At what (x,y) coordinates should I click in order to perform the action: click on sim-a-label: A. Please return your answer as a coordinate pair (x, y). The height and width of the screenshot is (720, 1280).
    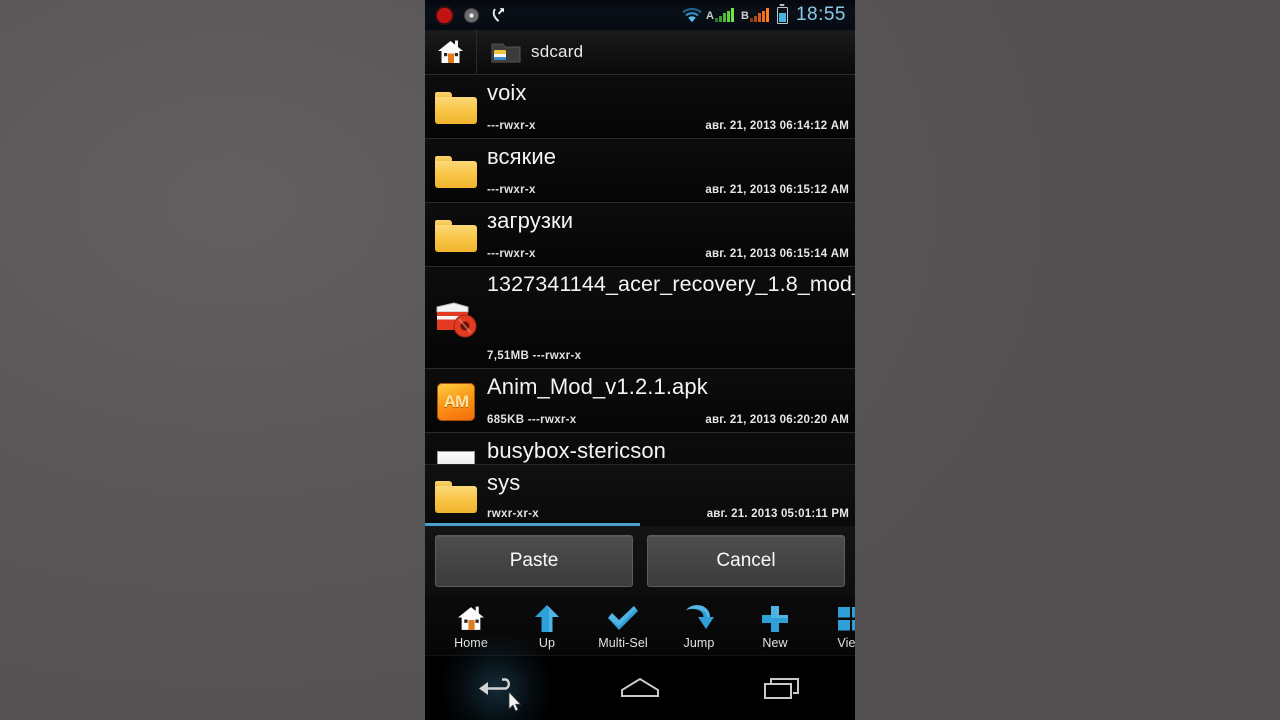
    Looking at the image, I should click on (710, 16).